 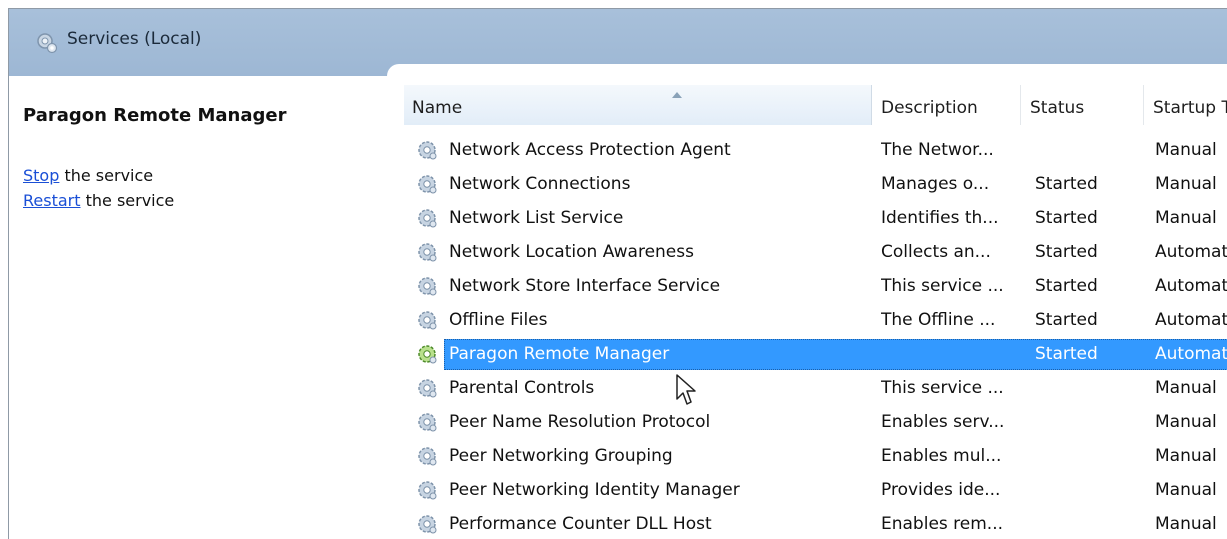 What do you see at coordinates (950, 354) in the screenshot?
I see `service-description` at bounding box center [950, 354].